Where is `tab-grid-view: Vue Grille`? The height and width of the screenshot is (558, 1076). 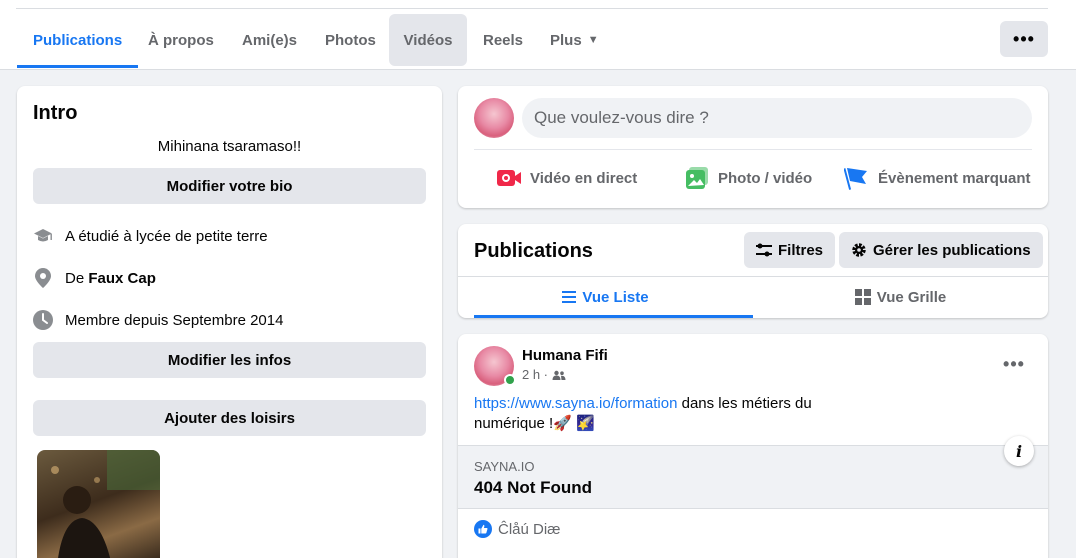 tab-grid-view: Vue Grille is located at coordinates (900, 297).